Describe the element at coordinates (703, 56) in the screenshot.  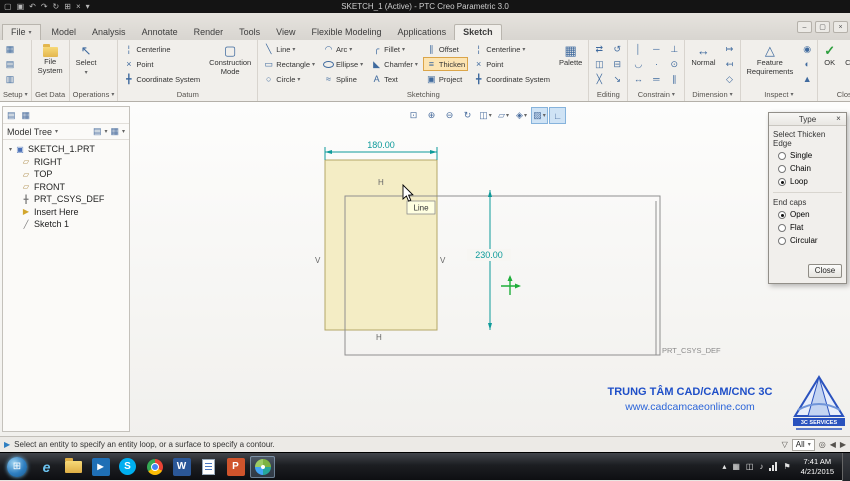
I see `normal-dimension-button: ↔ Normal` at that location.